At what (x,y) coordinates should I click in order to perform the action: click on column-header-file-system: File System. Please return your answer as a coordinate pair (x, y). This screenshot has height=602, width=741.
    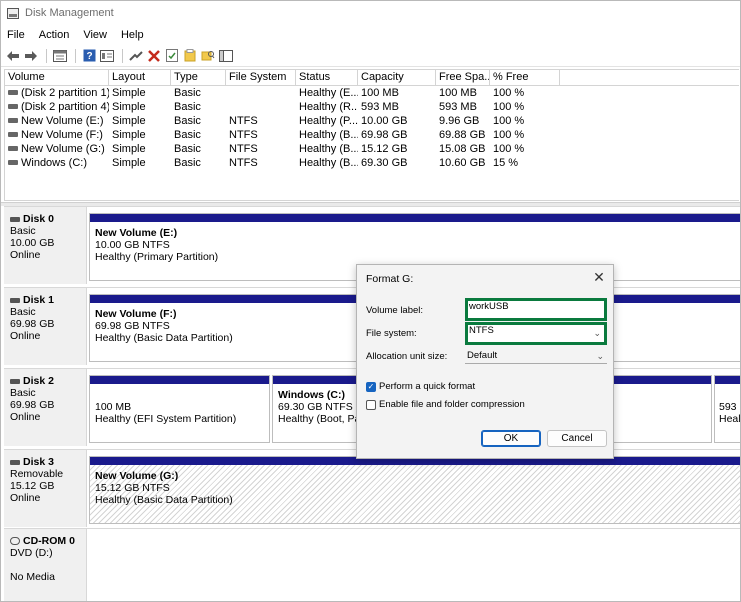
    Looking at the image, I should click on (261, 78).